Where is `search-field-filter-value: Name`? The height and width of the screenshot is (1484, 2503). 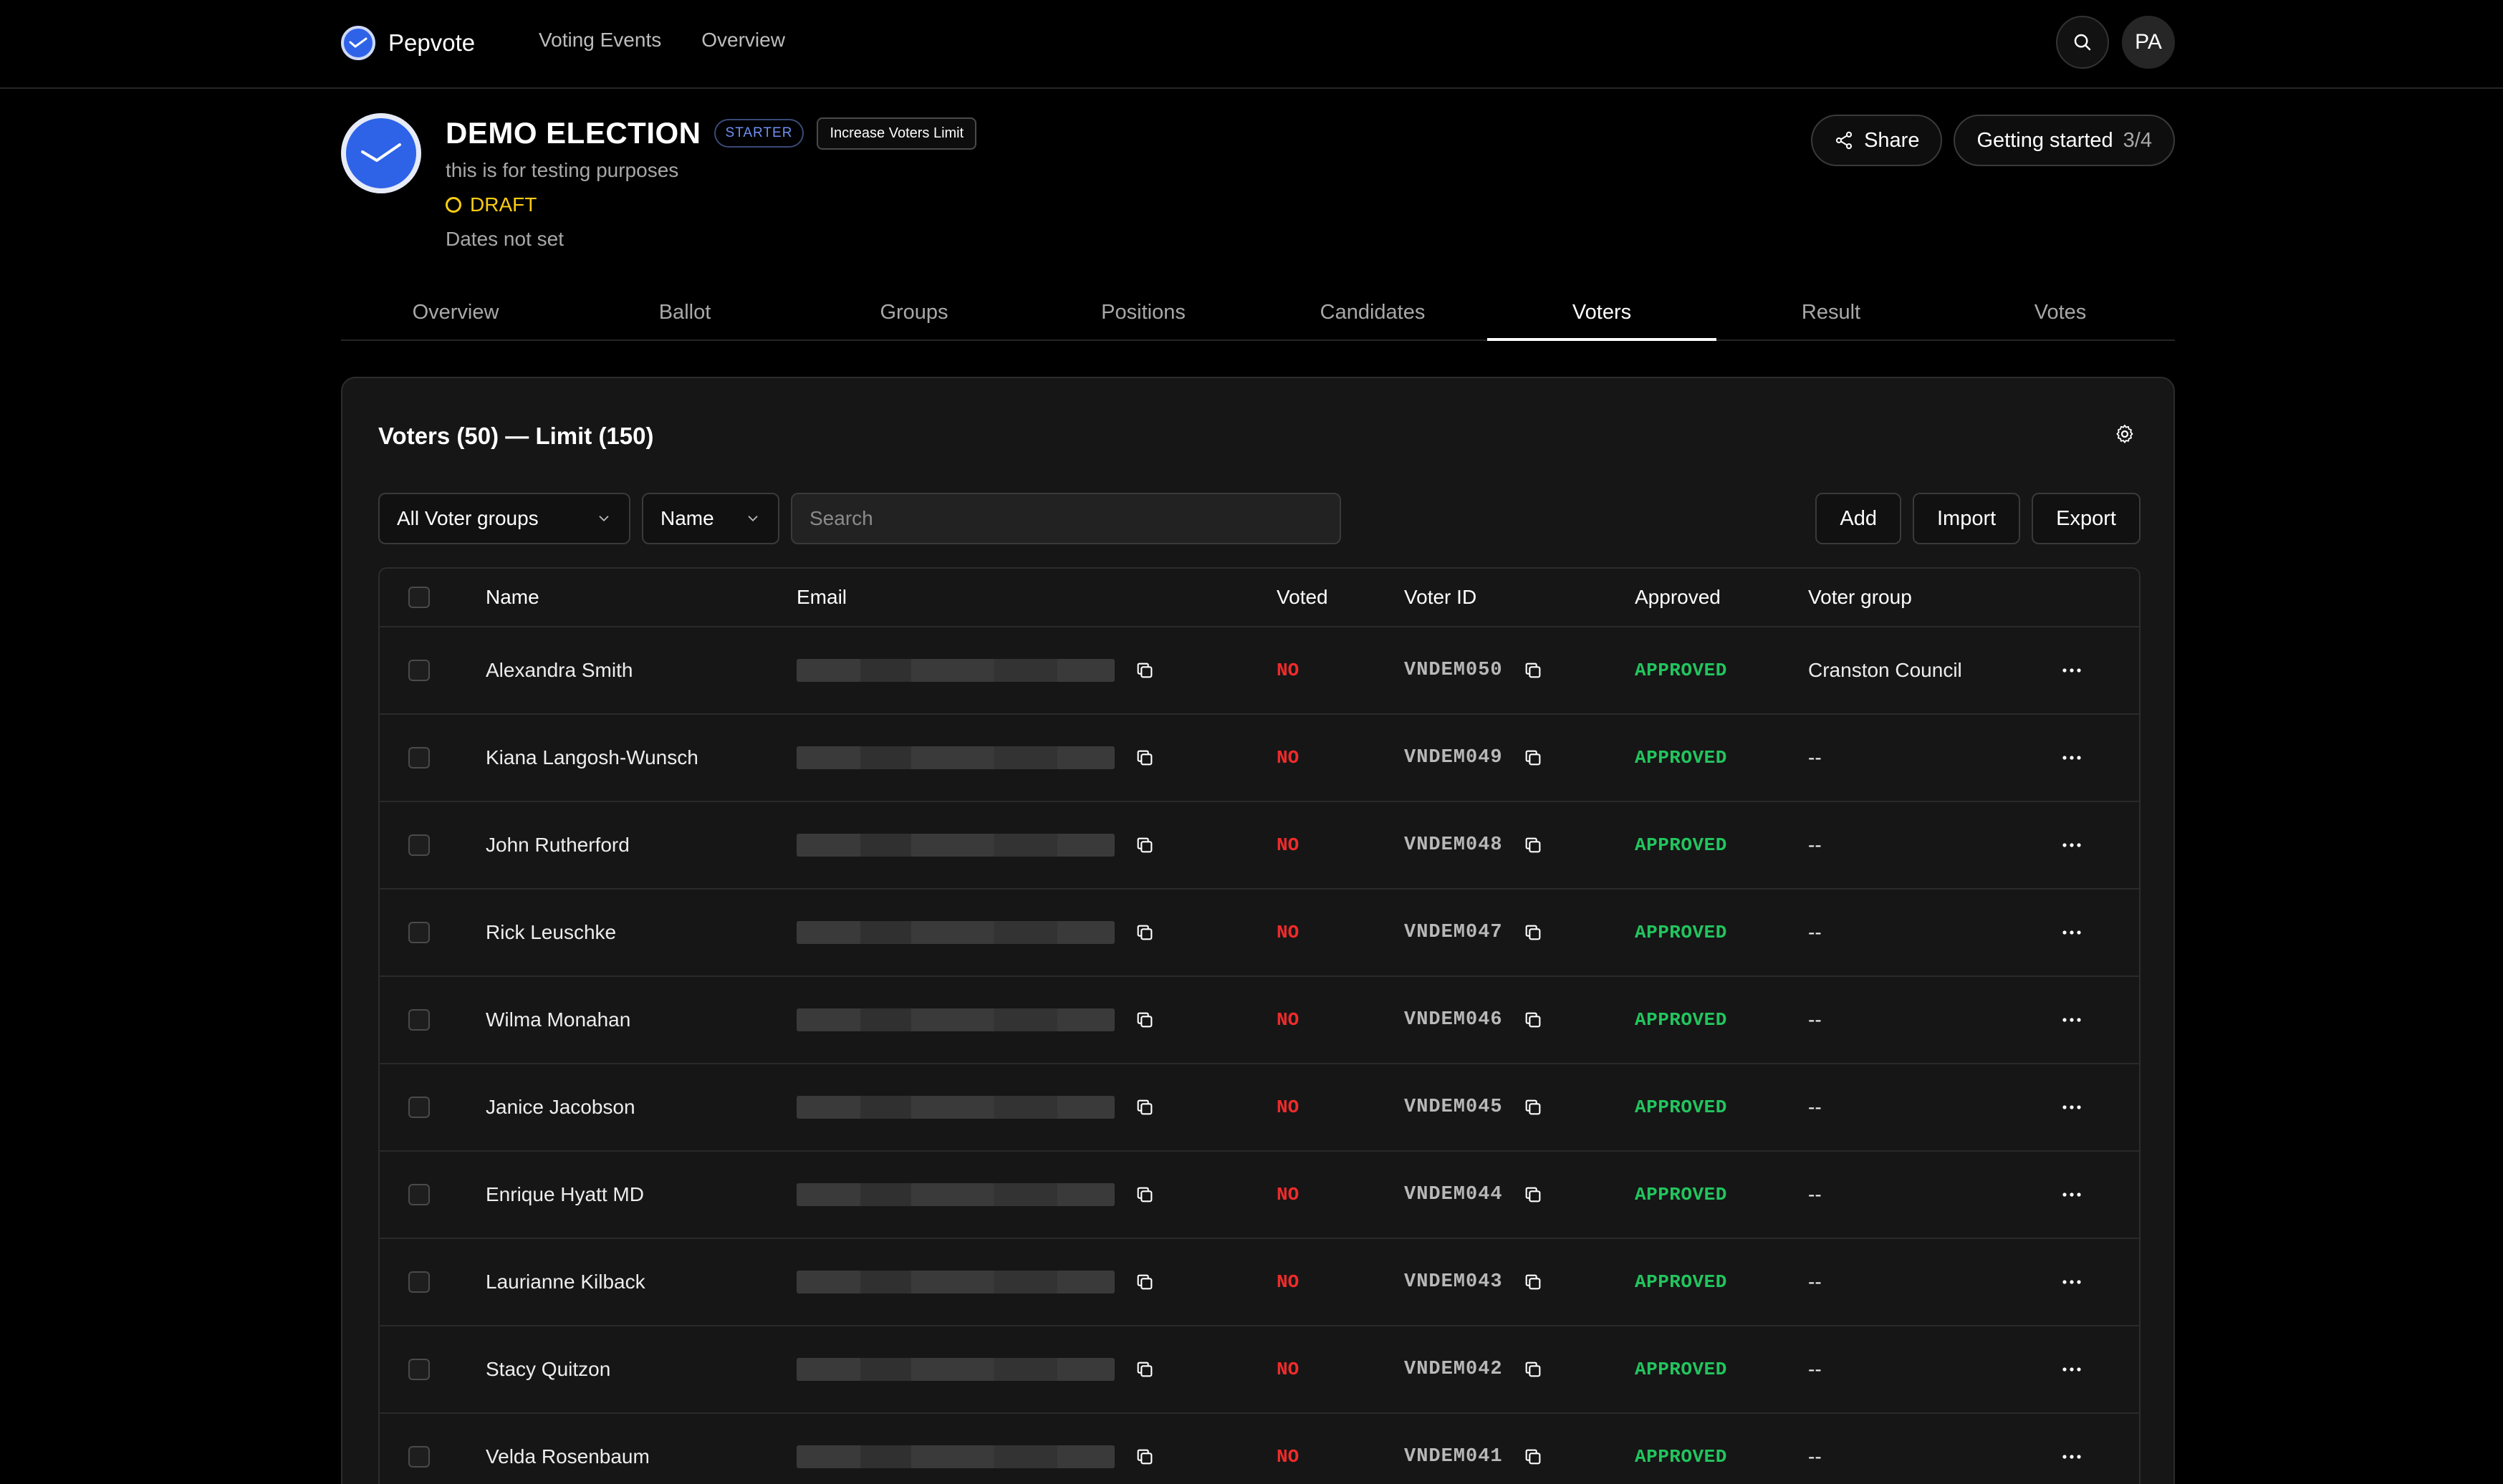
search-field-filter-value: Name is located at coordinates (687, 518).